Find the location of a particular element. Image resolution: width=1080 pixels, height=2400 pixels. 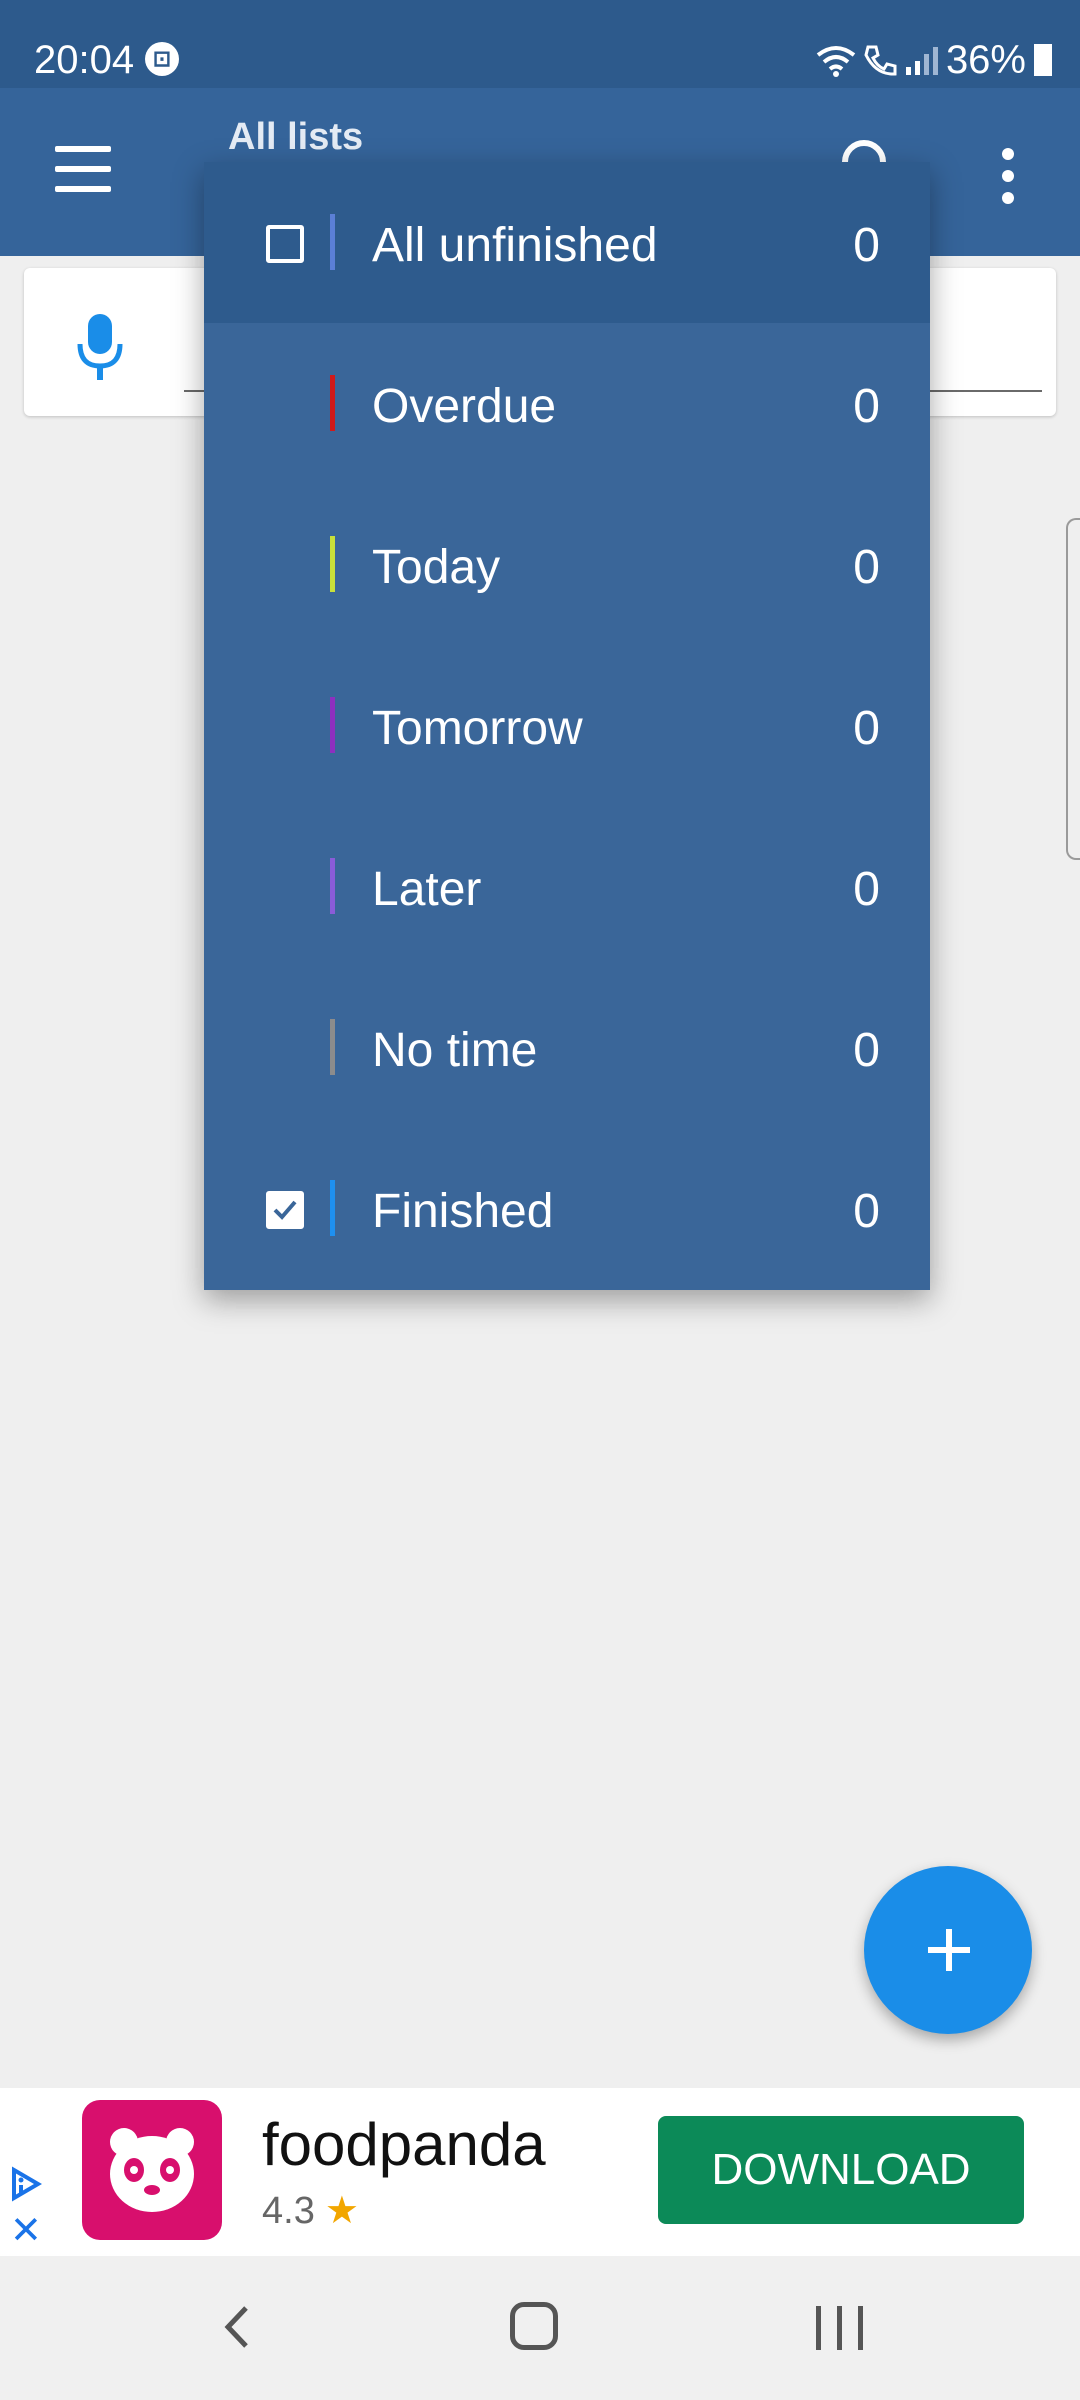

system-nav-bar is located at coordinates (540, 2328).